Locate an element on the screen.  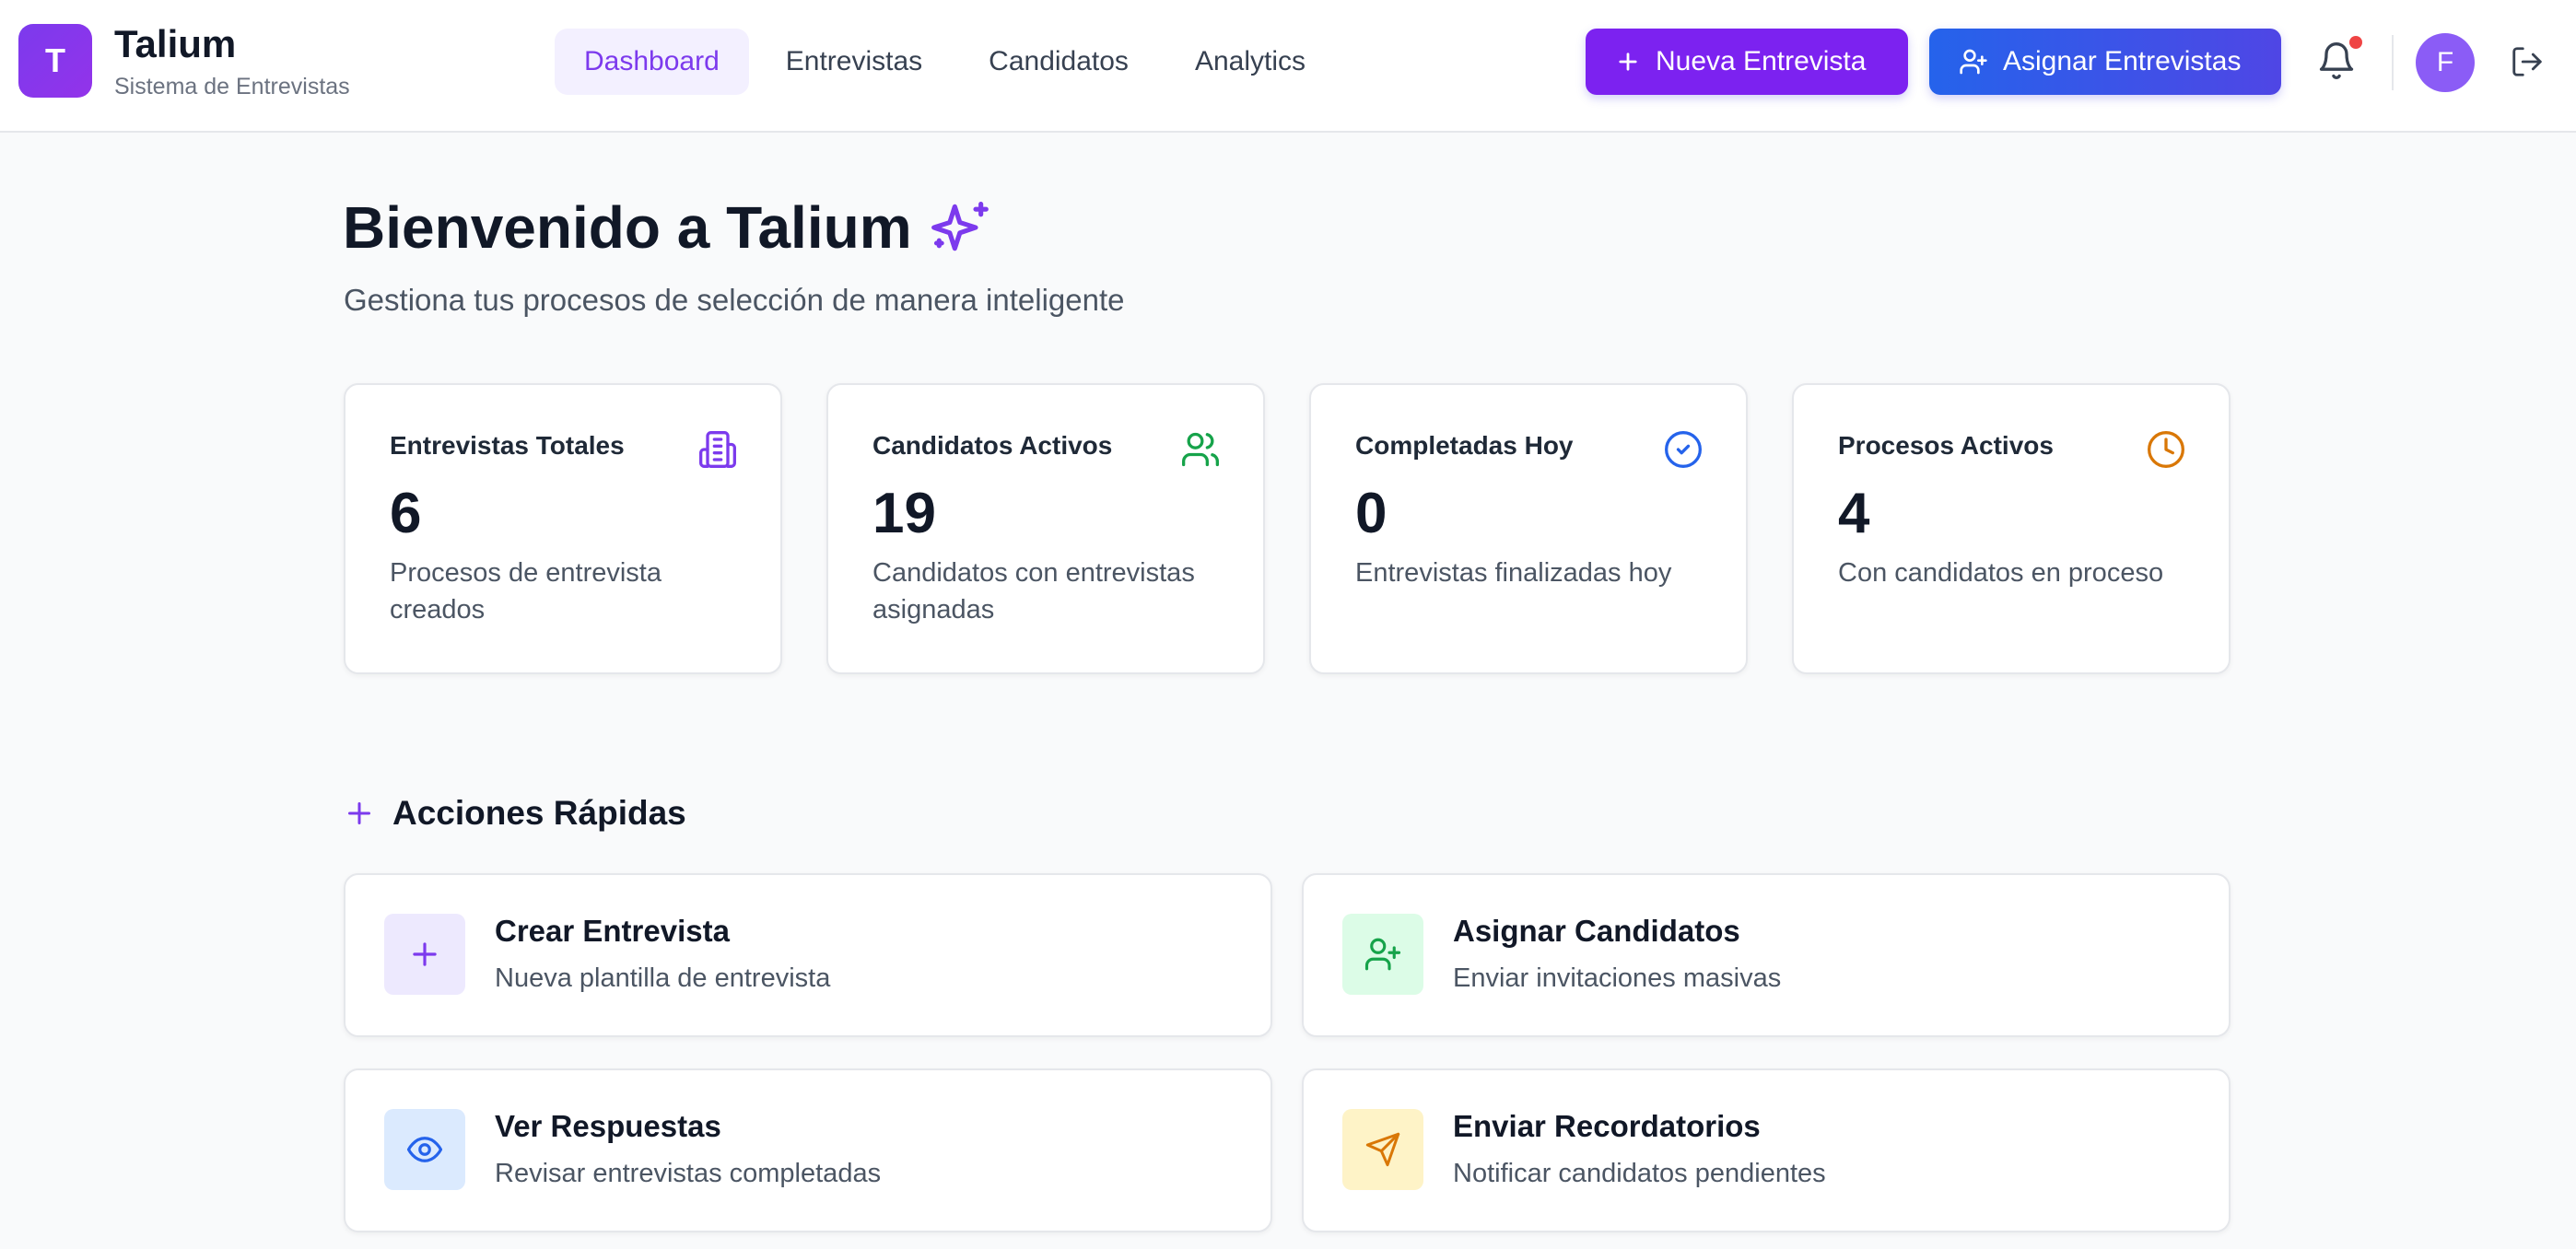
welcome-heading: Bienvenido a Talium is located at coordinates (667, 227).